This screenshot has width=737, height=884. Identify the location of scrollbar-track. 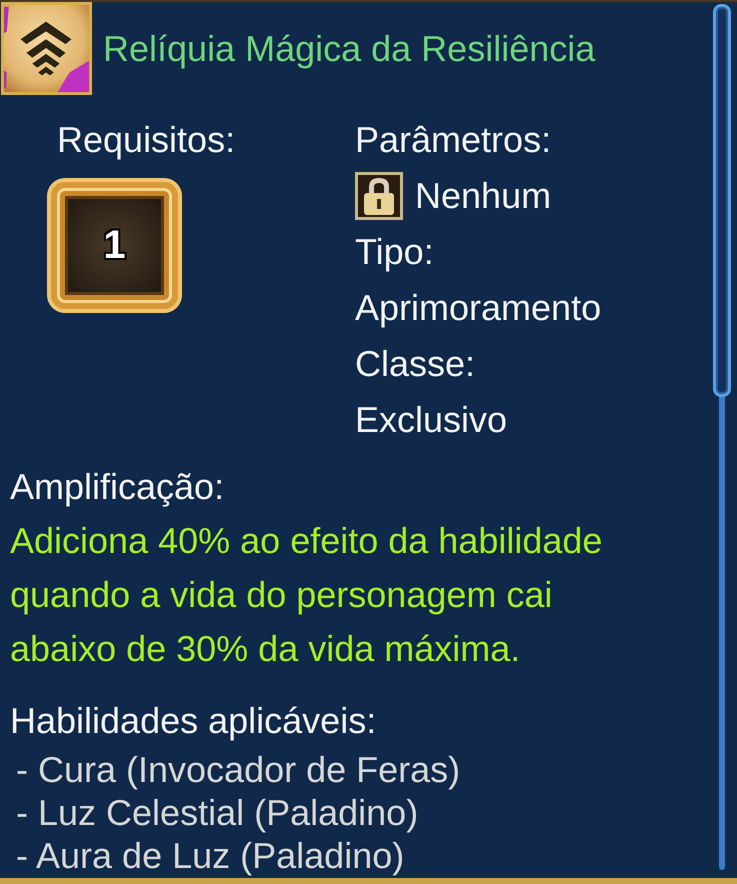
(722, 633).